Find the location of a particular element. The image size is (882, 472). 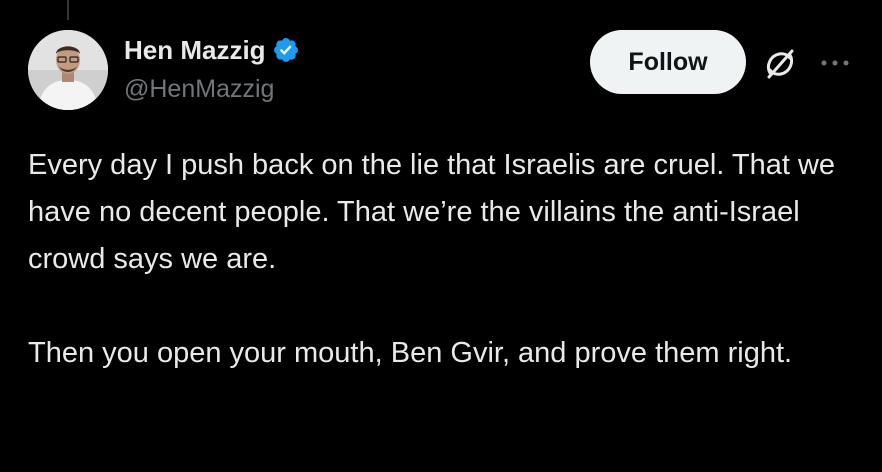

author-name-row: Hen Mazzig is located at coordinates (212, 50).